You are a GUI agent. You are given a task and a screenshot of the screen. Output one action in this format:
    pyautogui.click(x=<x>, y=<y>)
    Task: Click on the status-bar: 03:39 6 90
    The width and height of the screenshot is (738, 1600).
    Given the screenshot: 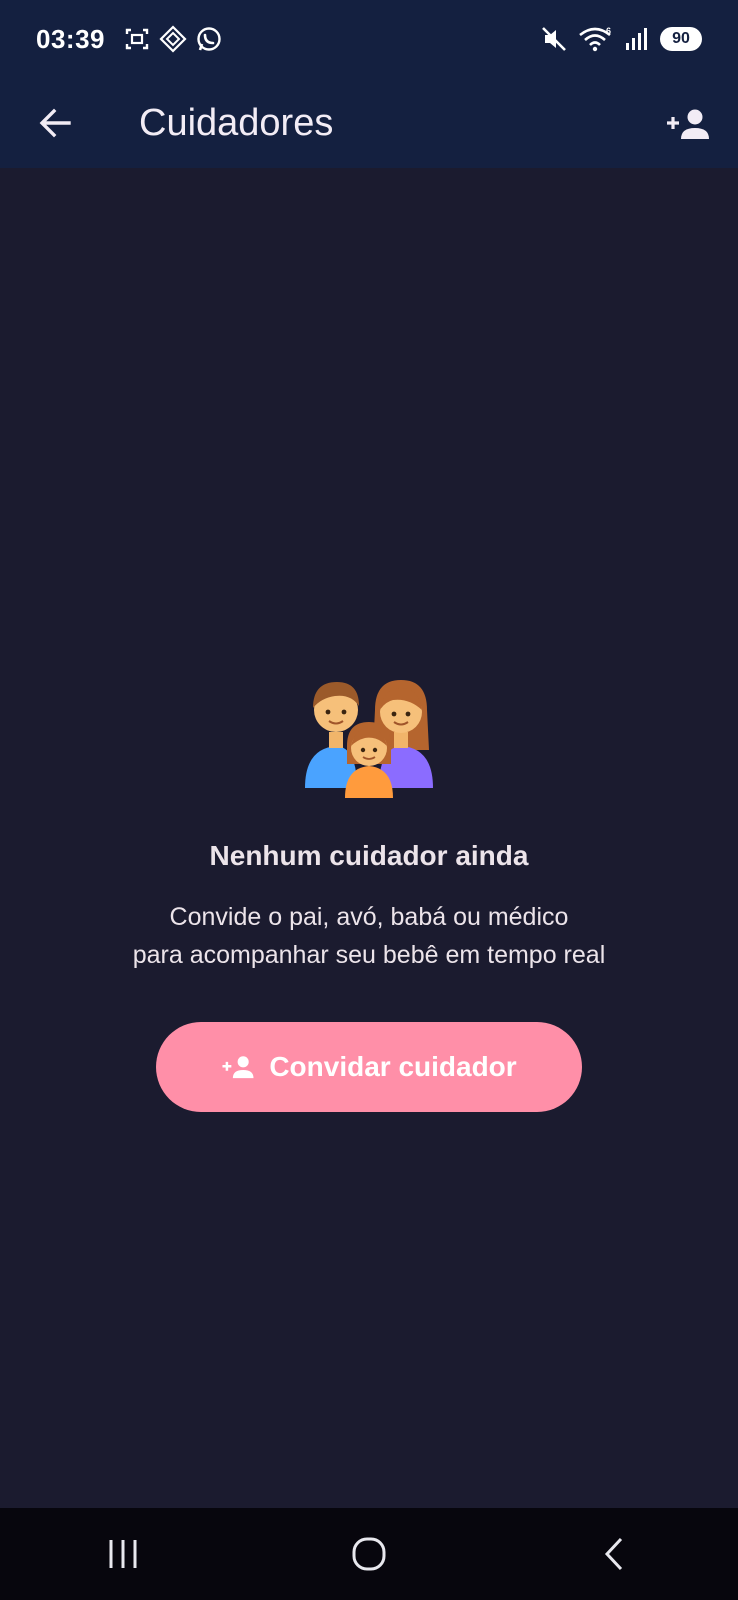 What is the action you would take?
    pyautogui.click(x=369, y=39)
    